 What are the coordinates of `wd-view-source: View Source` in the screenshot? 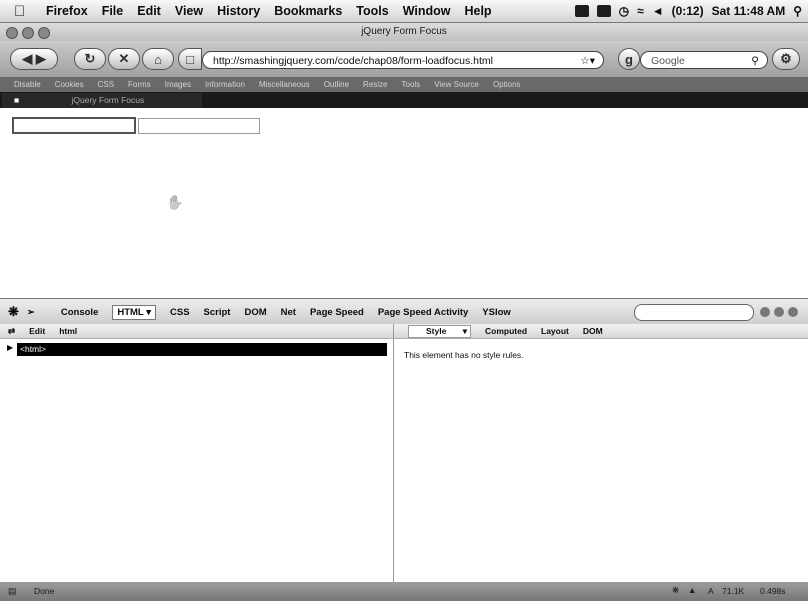 It's located at (456, 84).